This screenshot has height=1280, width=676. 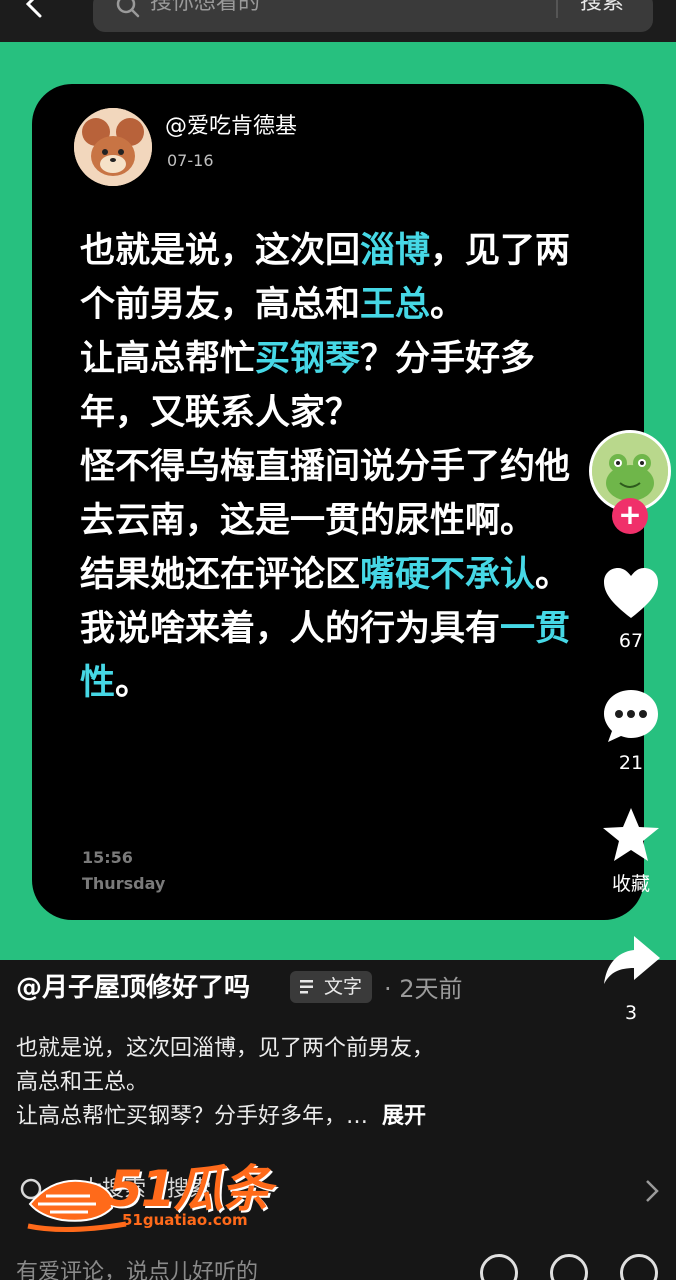 I want to click on watermark-url: 51guatiao.com, so click(x=185, y=1220).